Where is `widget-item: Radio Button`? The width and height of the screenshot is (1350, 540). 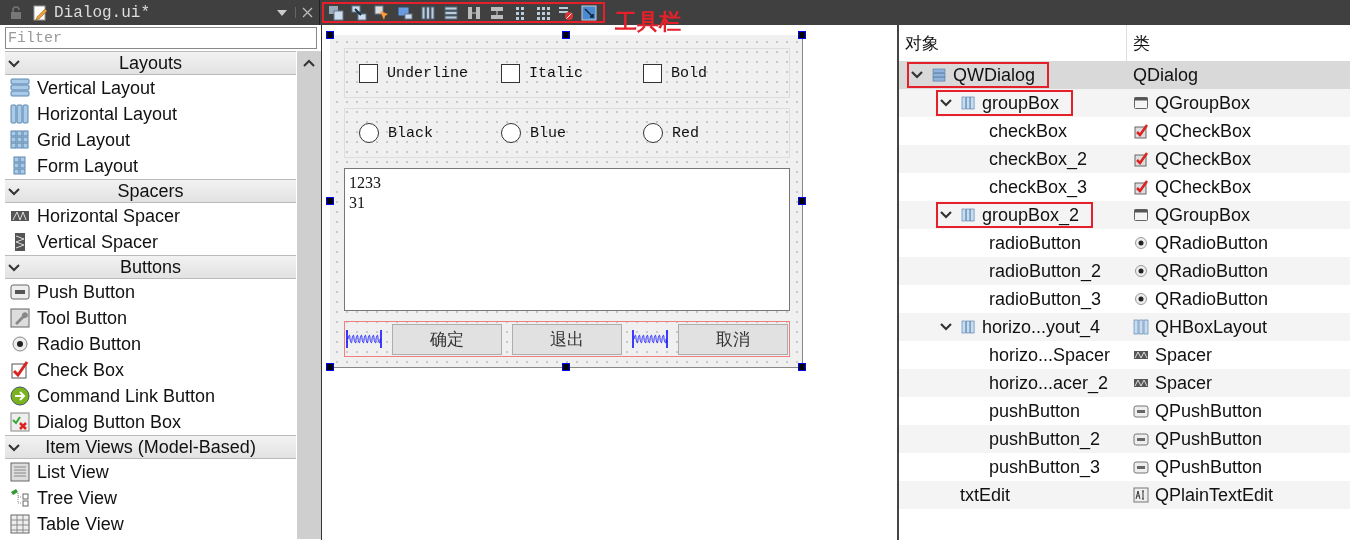 widget-item: Radio Button is located at coordinates (89, 344).